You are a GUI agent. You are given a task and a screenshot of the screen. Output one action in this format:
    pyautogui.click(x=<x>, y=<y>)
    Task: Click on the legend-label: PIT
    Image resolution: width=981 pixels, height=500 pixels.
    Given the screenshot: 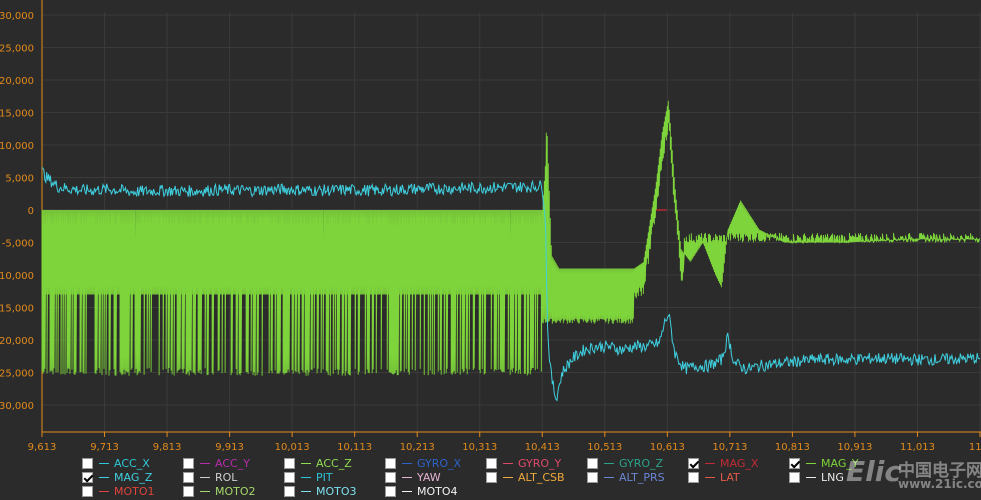 What is the action you would take?
    pyautogui.click(x=324, y=477)
    